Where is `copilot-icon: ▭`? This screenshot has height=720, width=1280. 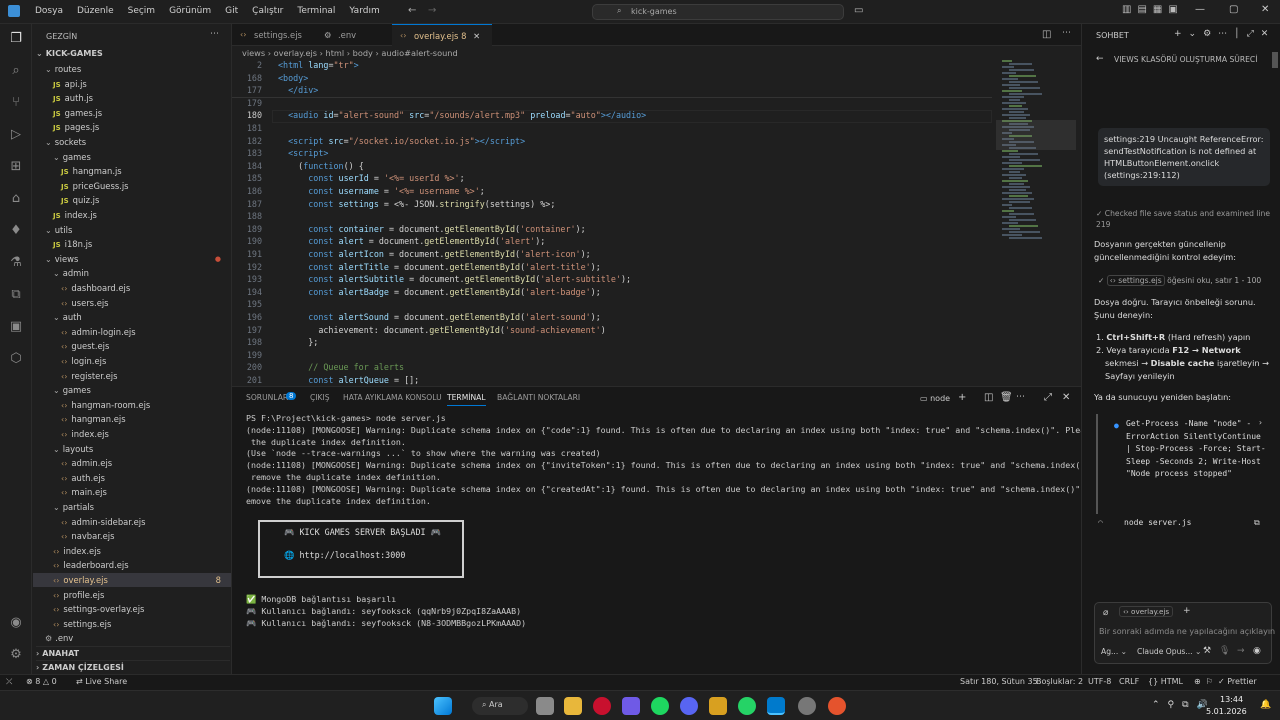
copilot-icon: ▭ is located at coordinates (858, 10).